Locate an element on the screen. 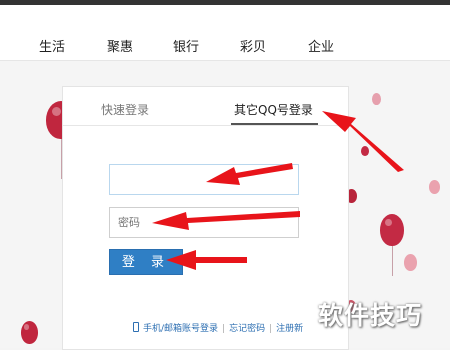  watermark-text: 软件技巧 is located at coordinates (370, 315).